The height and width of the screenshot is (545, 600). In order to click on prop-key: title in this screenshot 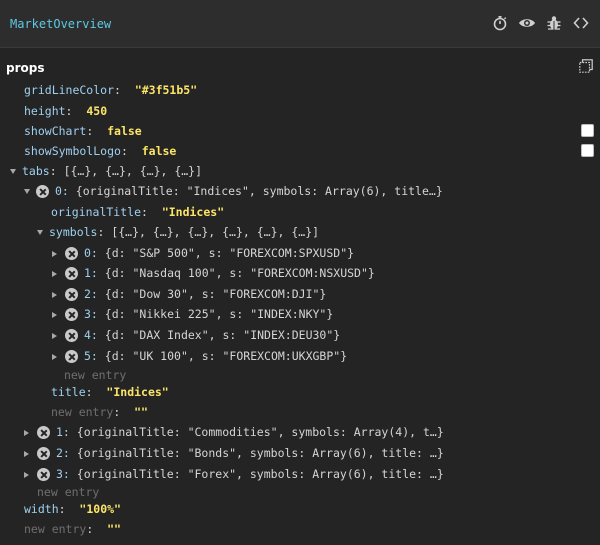, I will do `click(68, 392)`.